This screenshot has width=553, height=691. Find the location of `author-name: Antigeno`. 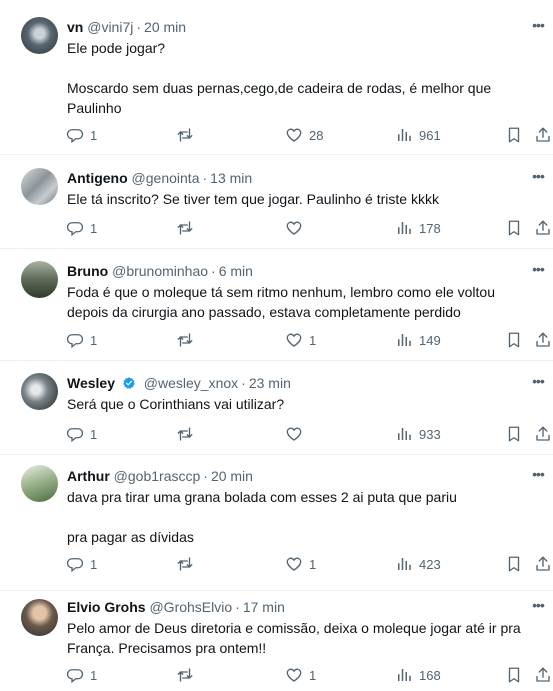

author-name: Antigeno is located at coordinates (97, 178).